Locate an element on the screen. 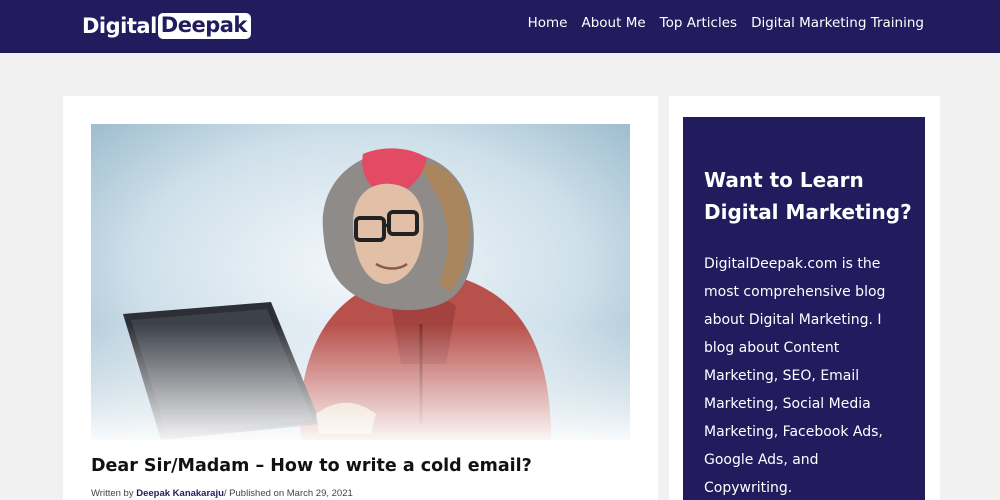 The height and width of the screenshot is (500, 1000). sidebar-promo-title: Want to Learn Digital Marketing? is located at coordinates (808, 196).